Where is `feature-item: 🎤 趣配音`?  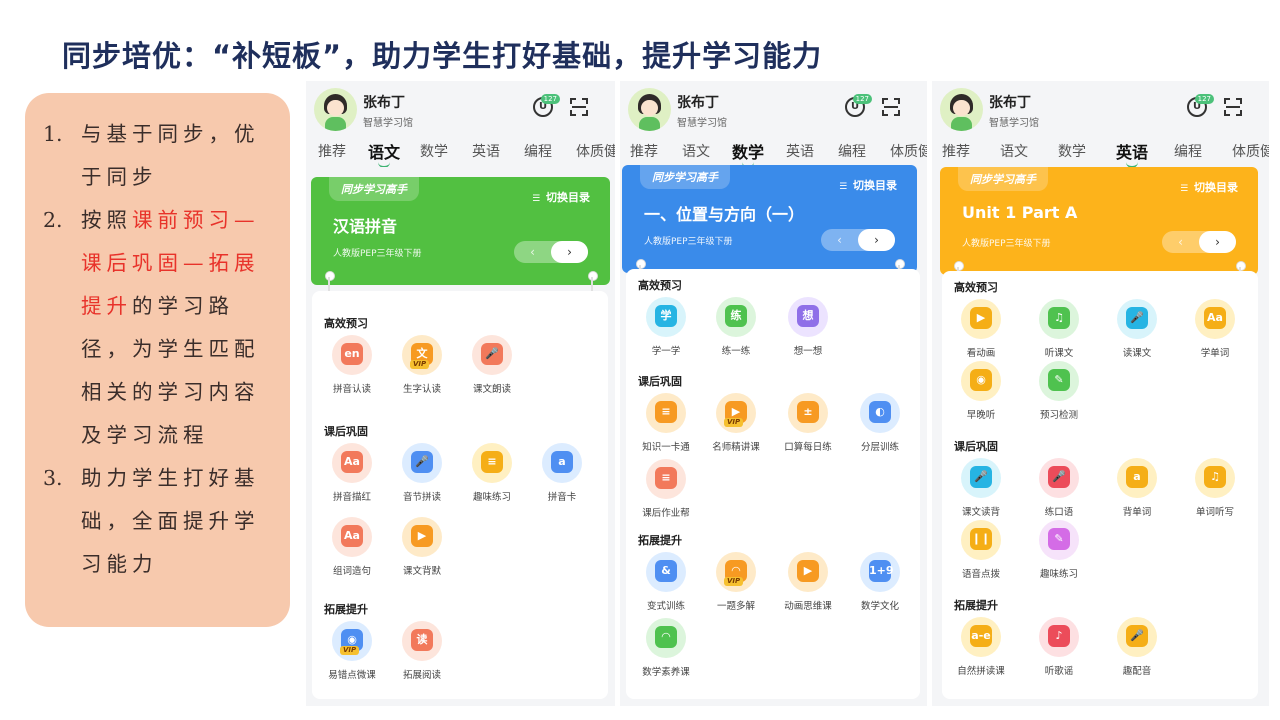
feature-item: 🎤 趣配音 is located at coordinates (1137, 647).